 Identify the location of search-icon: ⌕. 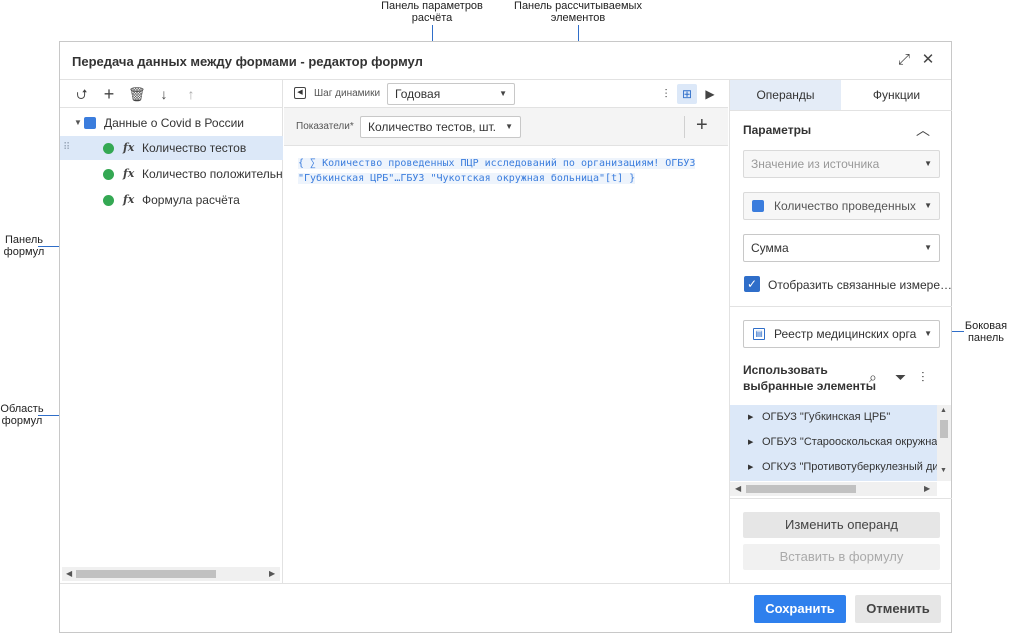
(873, 377).